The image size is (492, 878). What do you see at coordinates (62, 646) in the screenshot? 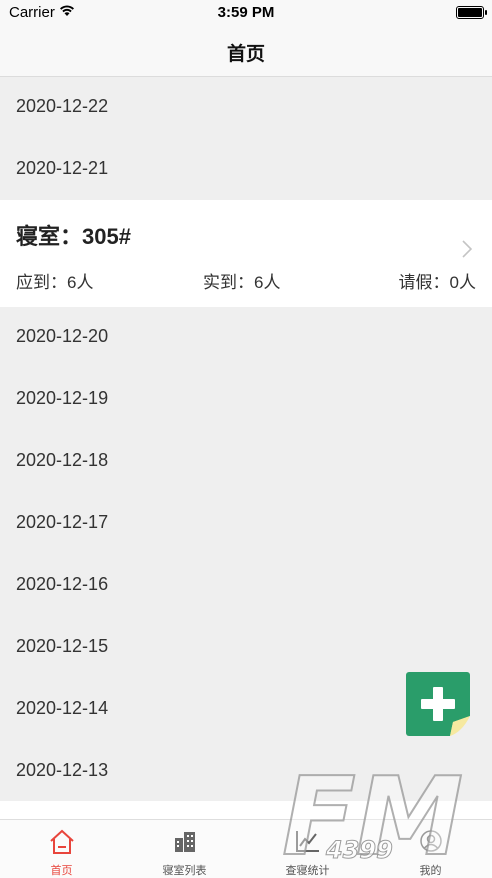
I see `date-label: 2020-12-15` at bounding box center [62, 646].